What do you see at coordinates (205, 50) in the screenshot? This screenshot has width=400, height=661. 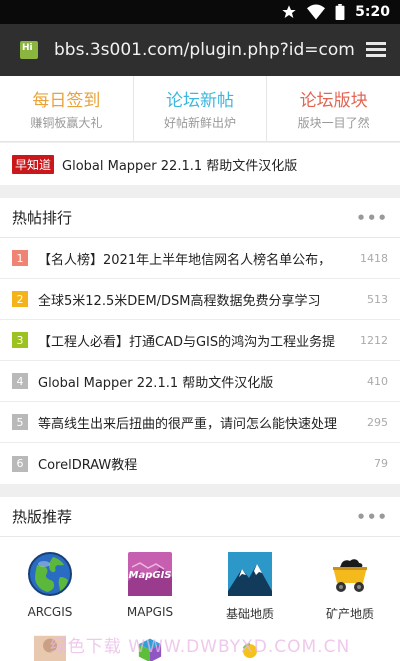 I see `address-bar: bbs.3s001.com/plugin.php?id=comii` at bounding box center [205, 50].